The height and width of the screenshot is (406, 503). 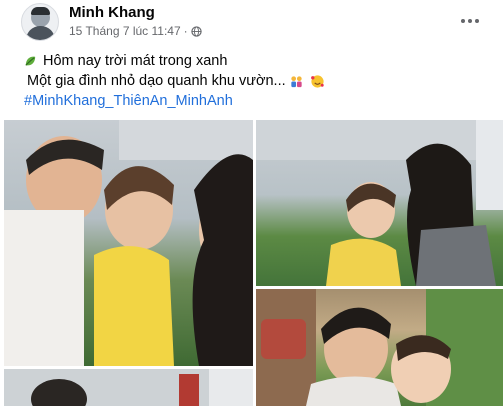 What do you see at coordinates (30, 61) in the screenshot?
I see `leaf-emoji-icon` at bounding box center [30, 61].